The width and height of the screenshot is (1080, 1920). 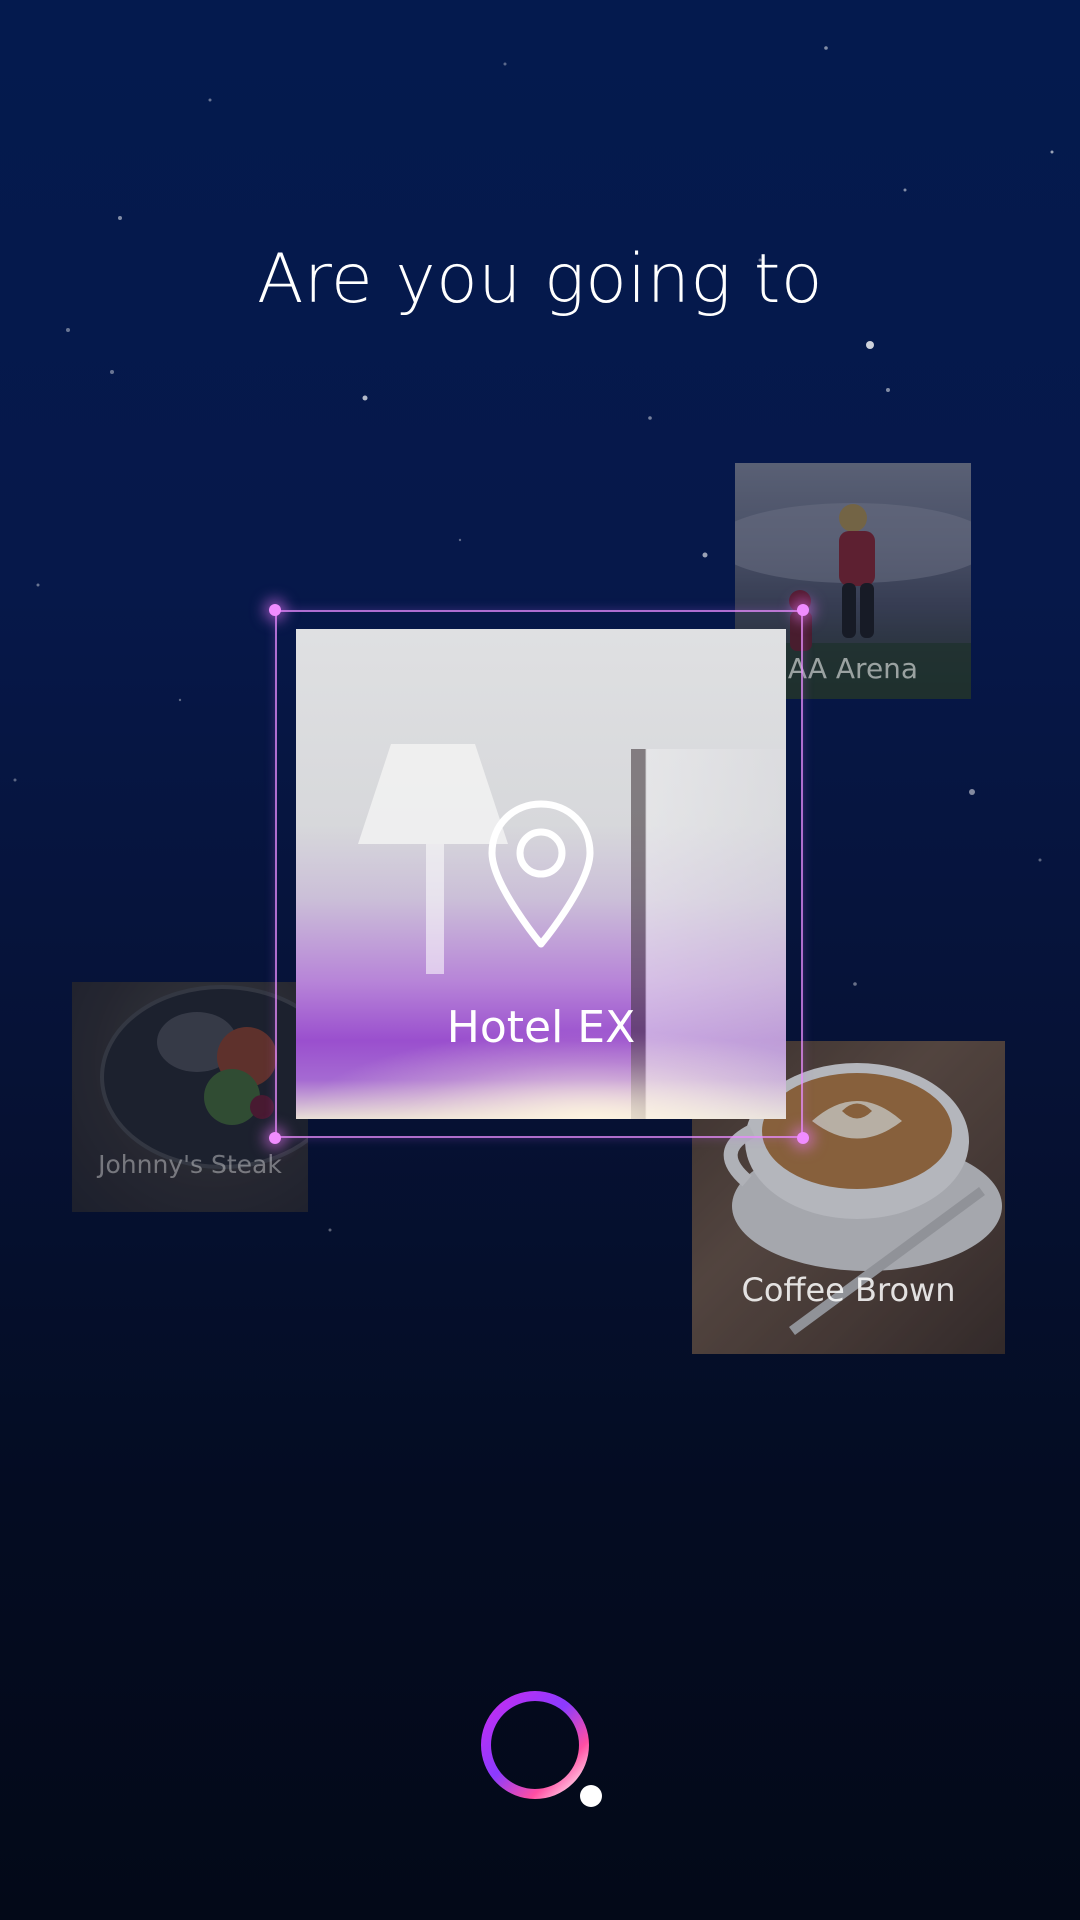 What do you see at coordinates (435, 909) in the screenshot?
I see `hotel-photo-lamp-base` at bounding box center [435, 909].